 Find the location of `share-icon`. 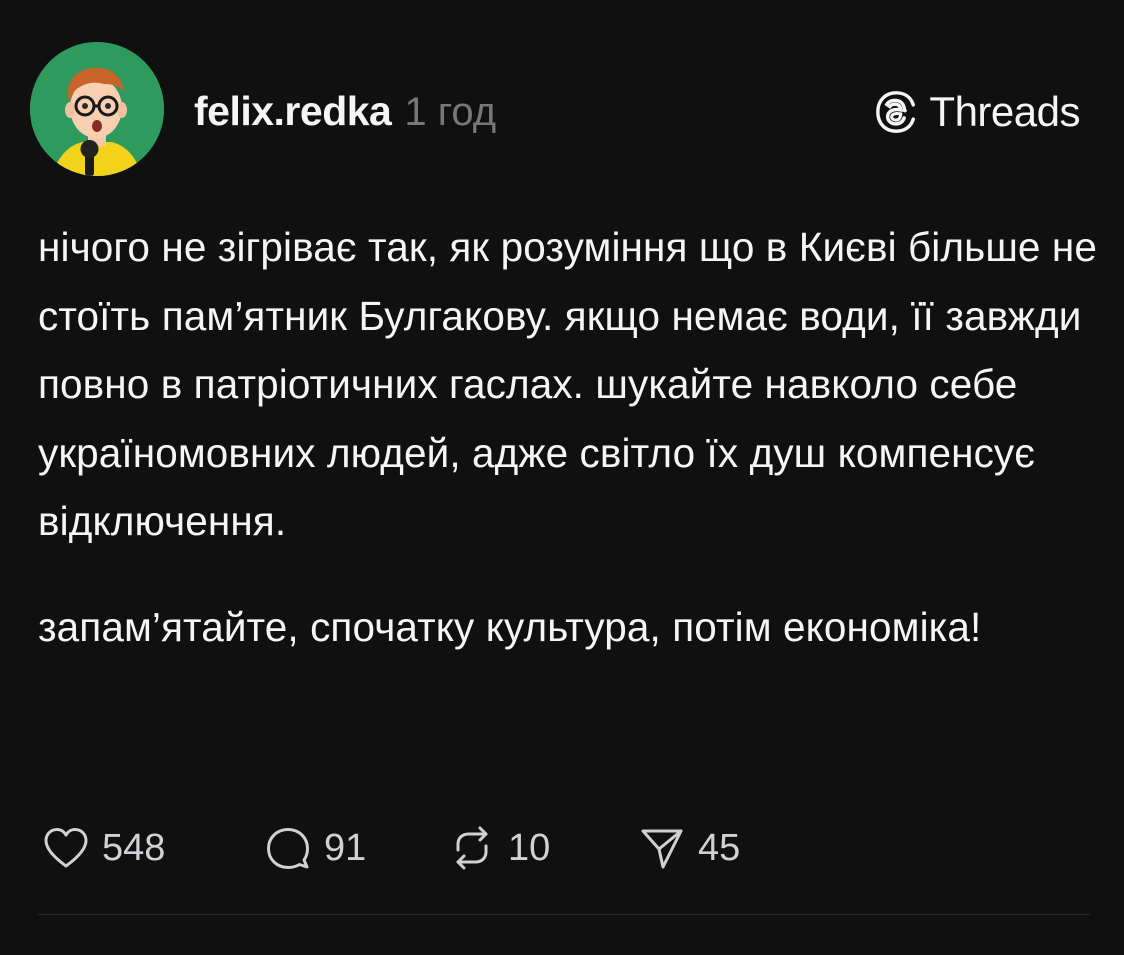

share-icon is located at coordinates (662, 849).